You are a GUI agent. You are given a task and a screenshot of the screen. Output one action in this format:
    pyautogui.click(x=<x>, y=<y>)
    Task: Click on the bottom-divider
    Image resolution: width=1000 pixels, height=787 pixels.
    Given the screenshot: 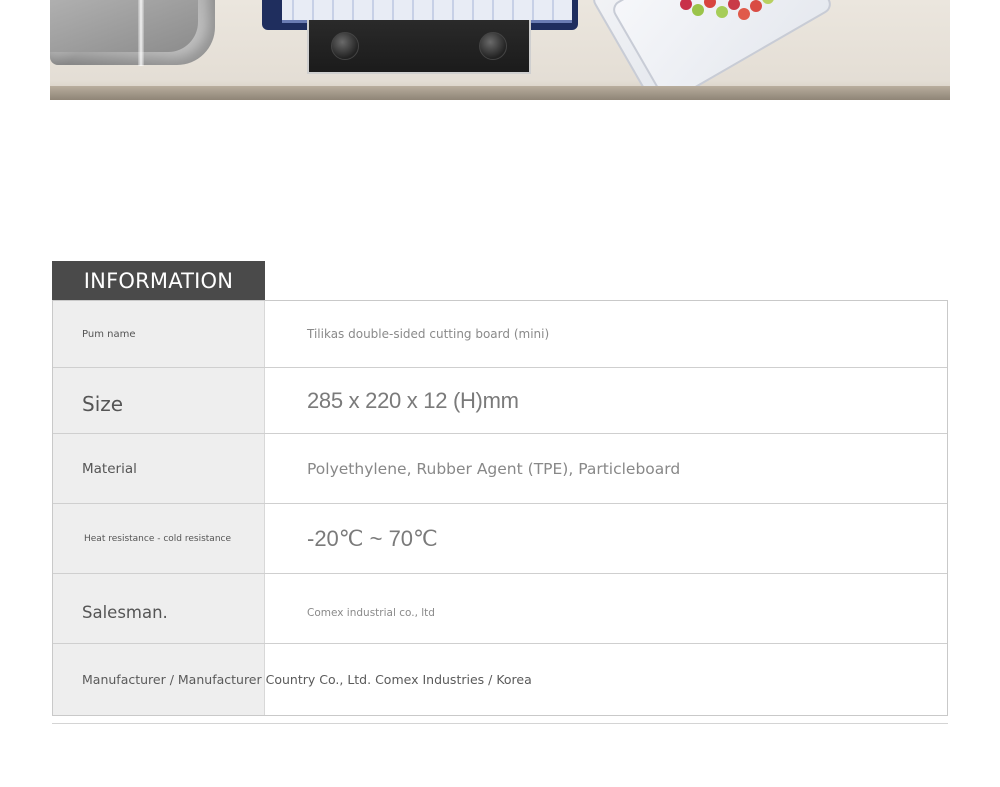 What is the action you would take?
    pyautogui.click(x=500, y=723)
    